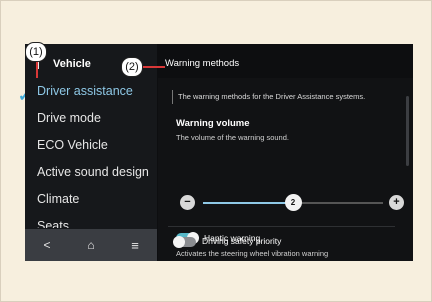 This screenshot has height=302, width=432. I want to click on volume-plus-button: +, so click(396, 202).